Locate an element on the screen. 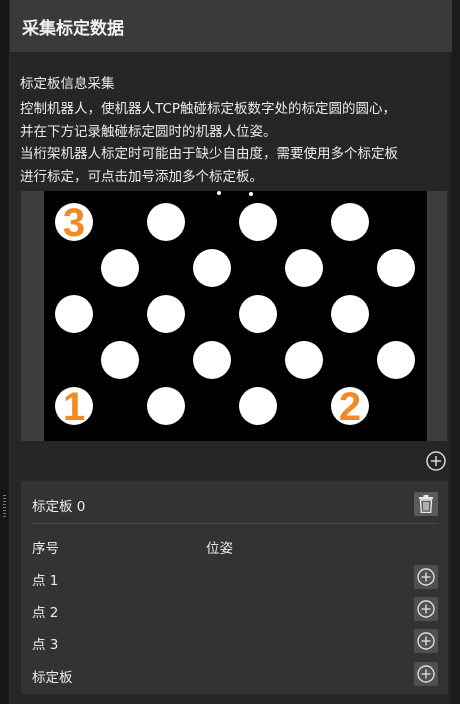  marker-label-2: 2 is located at coordinates (350, 407).